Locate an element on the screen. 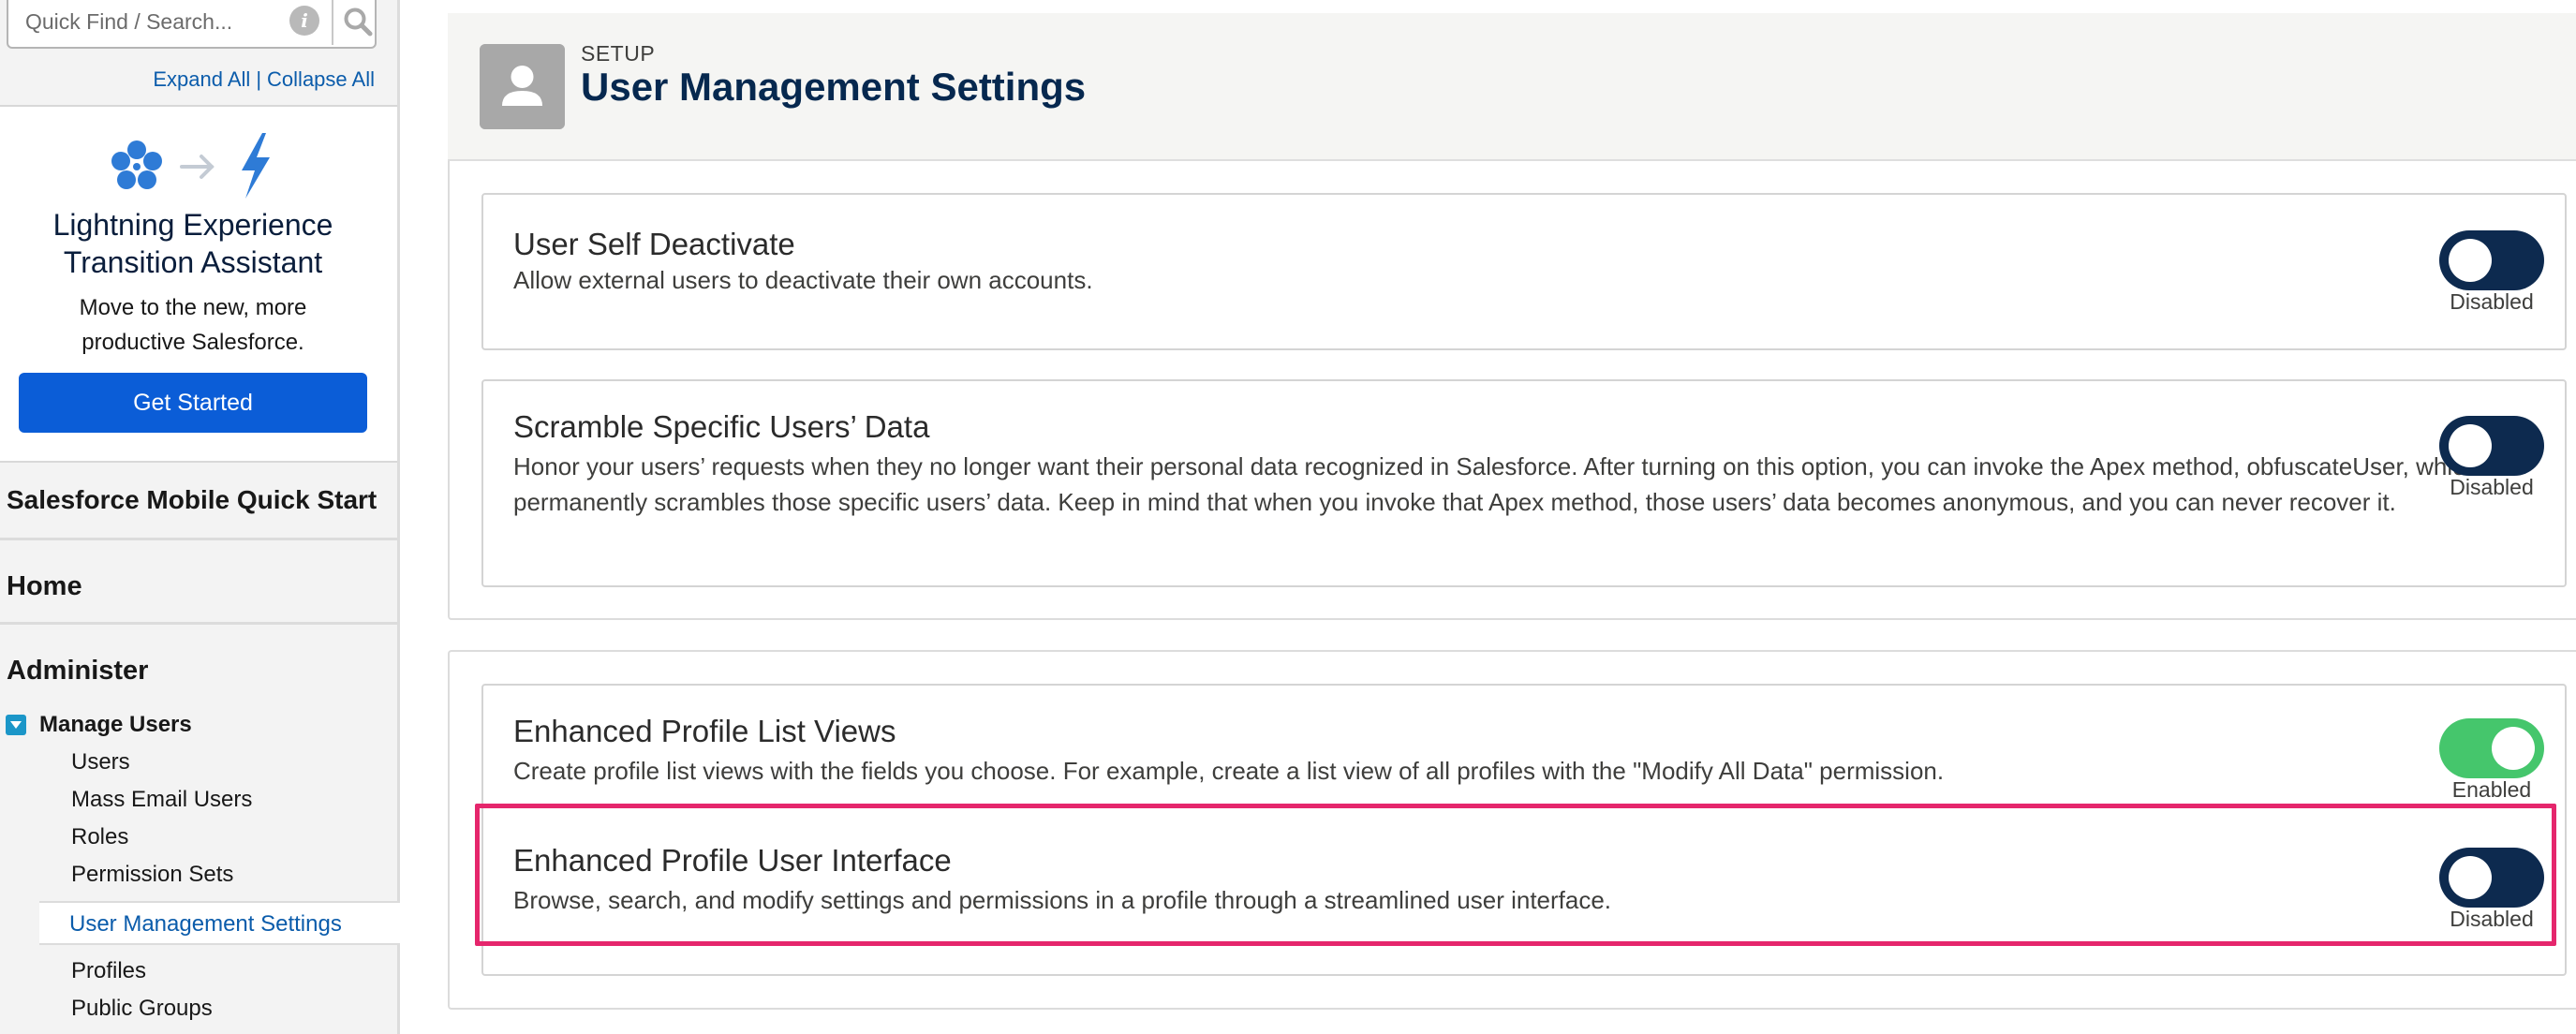 This screenshot has width=2576, height=1034. sidebar-item-mass-email-users: Mass Email Users is located at coordinates (162, 800).